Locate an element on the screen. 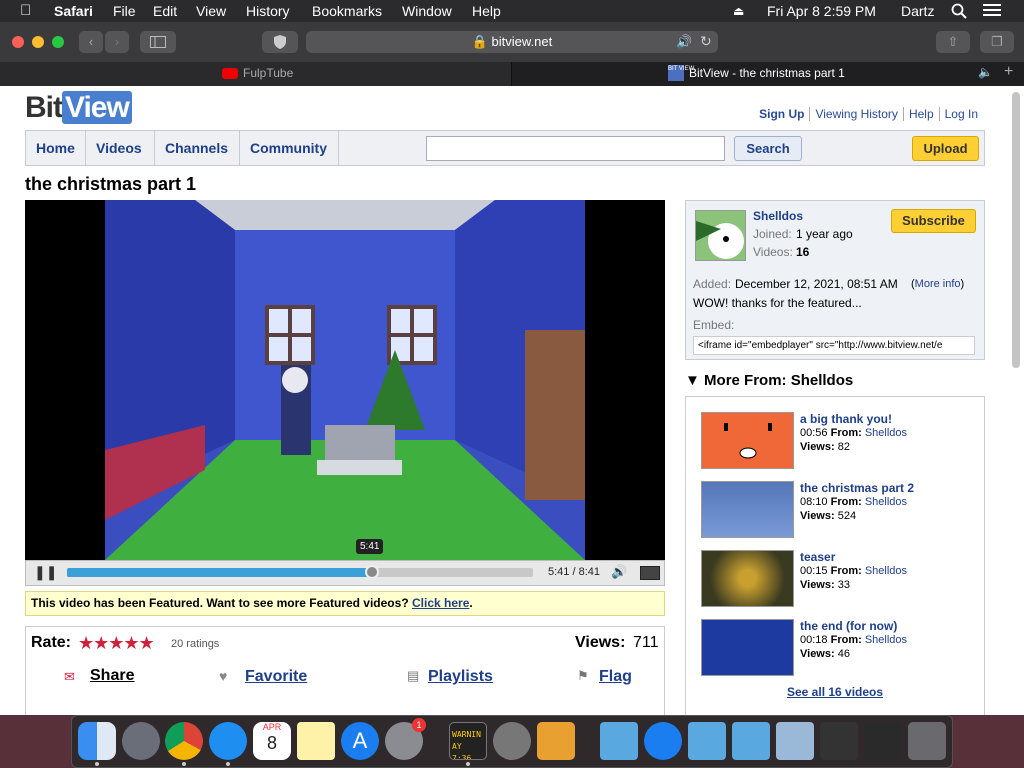 The width and height of the screenshot is (1024, 768). address-bar: 🔒 bitview.net is located at coordinates (512, 42).